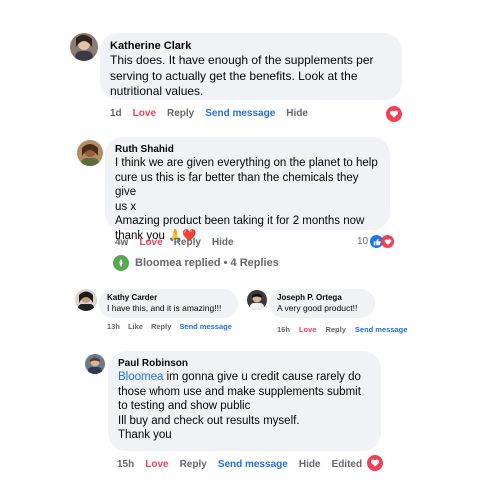 The width and height of the screenshot is (500, 500). I want to click on comment-time: 16h, so click(283, 329).